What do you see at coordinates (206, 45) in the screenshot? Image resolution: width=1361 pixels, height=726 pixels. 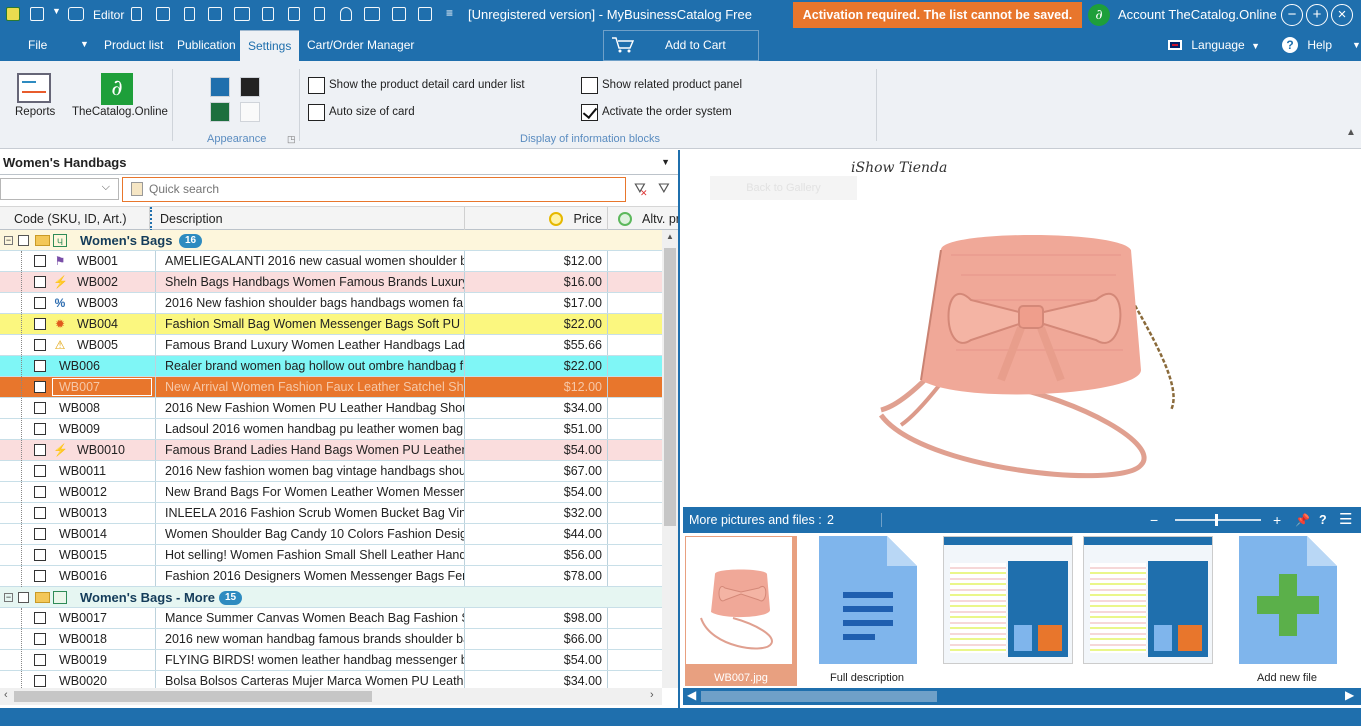 I see `tab-publication: Publication` at bounding box center [206, 45].